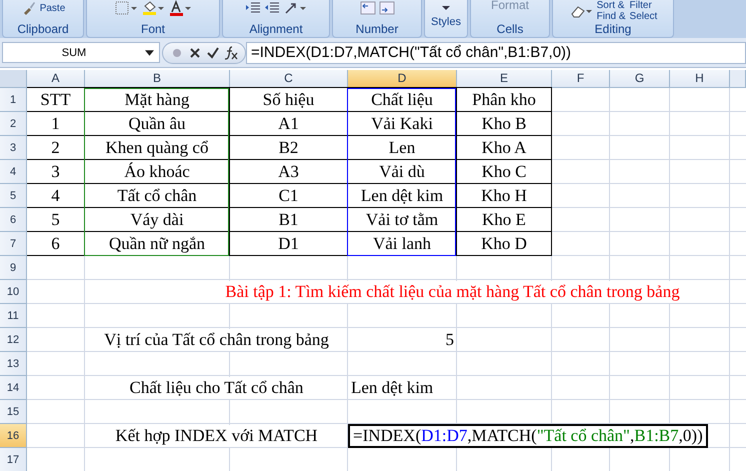 This screenshot has width=746, height=471. I want to click on table-cell: Len dệt kim, so click(402, 196).